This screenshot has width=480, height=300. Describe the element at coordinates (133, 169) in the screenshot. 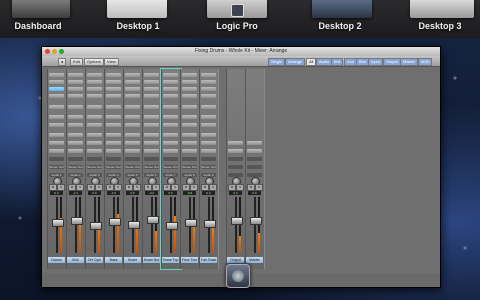

I see `channel-strip: Stereo Out Audio 5 M S 0.0 Snare` at that location.